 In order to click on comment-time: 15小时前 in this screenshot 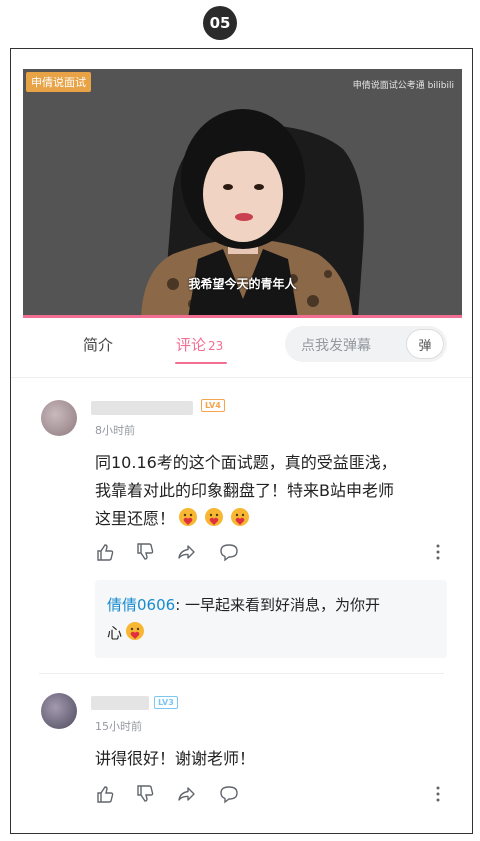, I will do `click(118, 726)`.